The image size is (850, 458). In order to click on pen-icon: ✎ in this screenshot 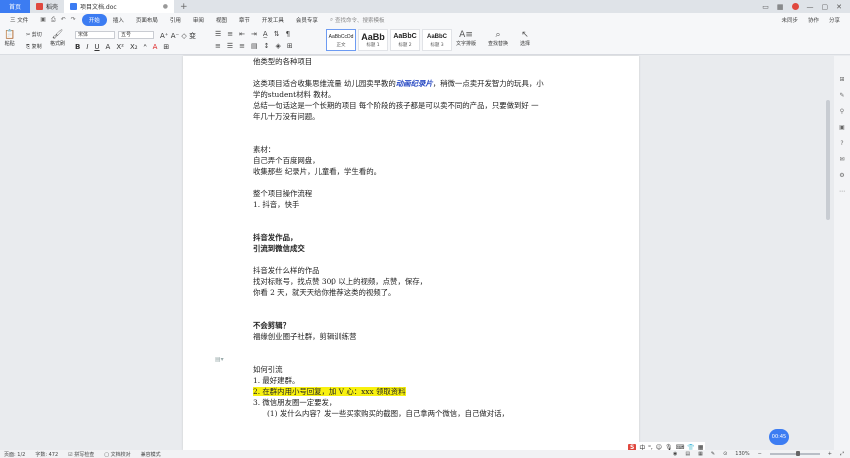, I will do `click(841, 95)`.